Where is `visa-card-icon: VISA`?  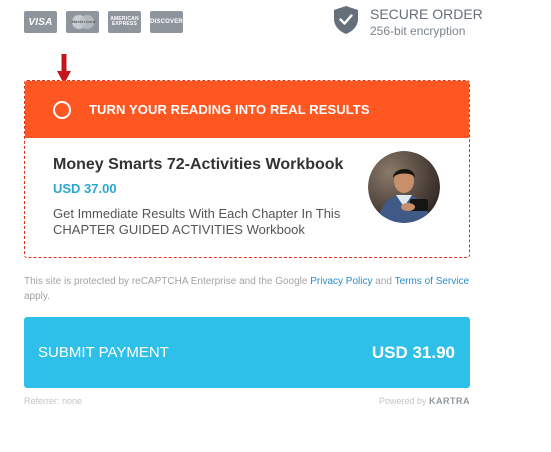
visa-card-icon: VISA is located at coordinates (40, 22).